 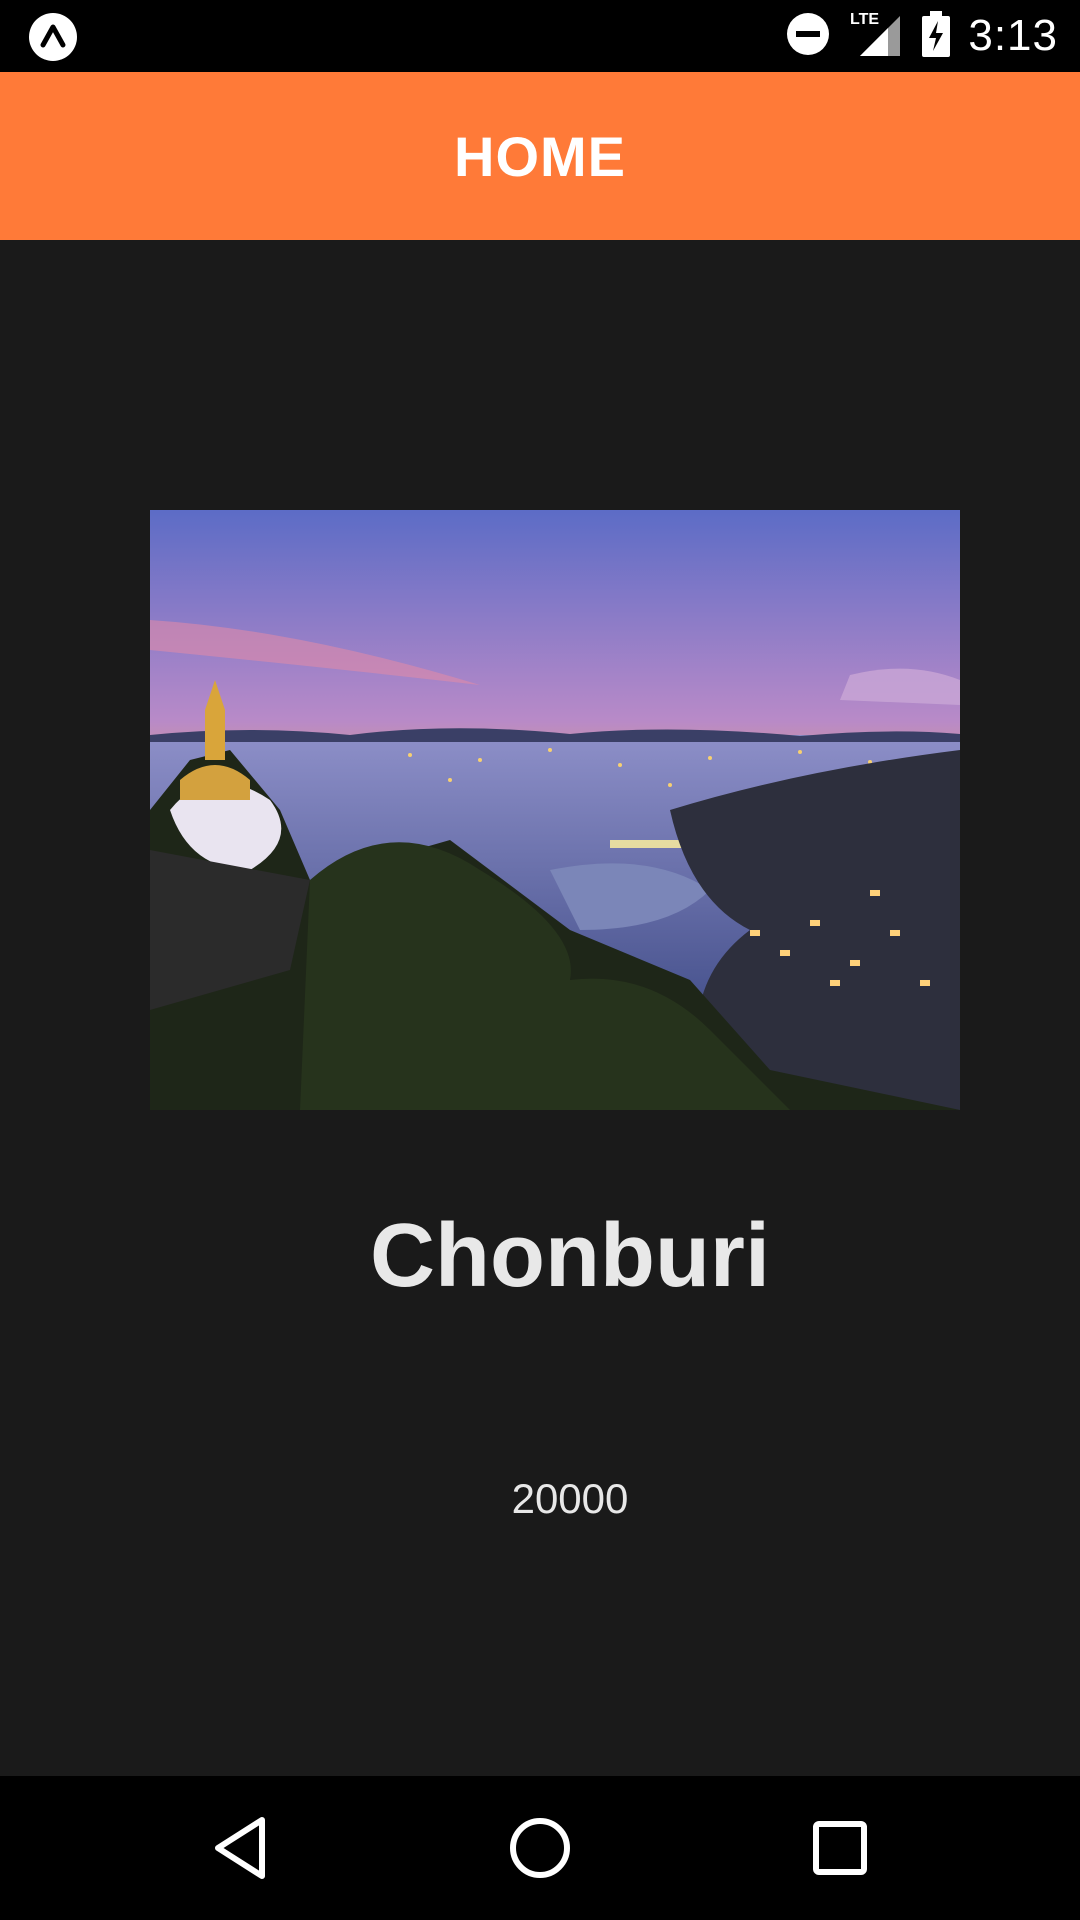 I want to click on battery-charging-icon, so click(x=936, y=36).